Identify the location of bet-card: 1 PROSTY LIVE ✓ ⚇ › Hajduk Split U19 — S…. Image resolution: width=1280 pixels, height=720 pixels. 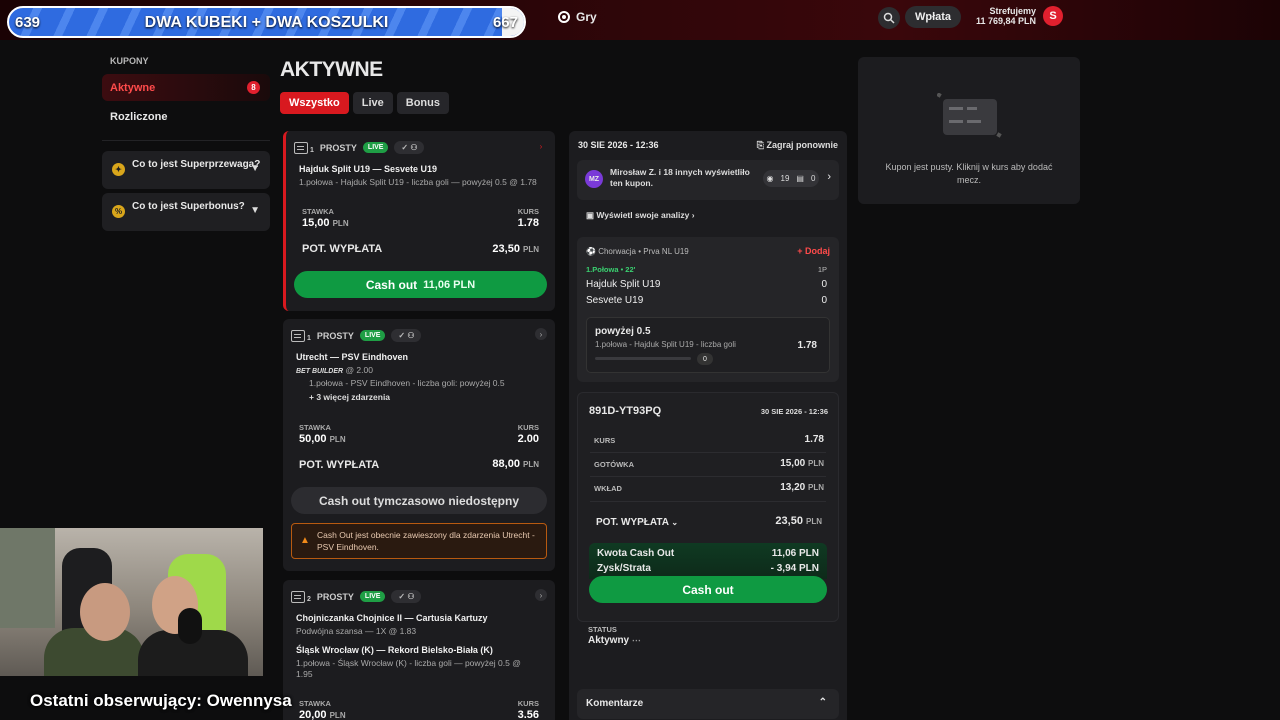
(419, 221).